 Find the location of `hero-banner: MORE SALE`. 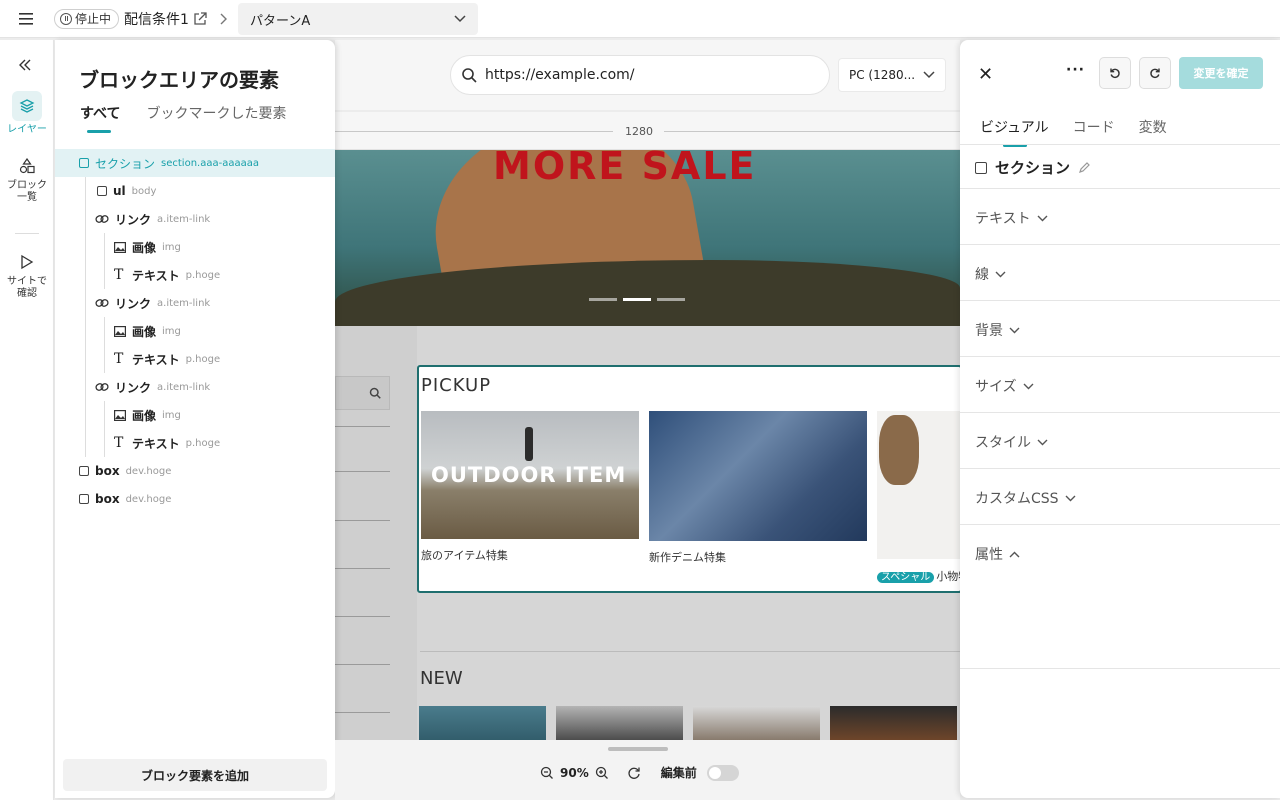

hero-banner: MORE SALE is located at coordinates (647, 238).